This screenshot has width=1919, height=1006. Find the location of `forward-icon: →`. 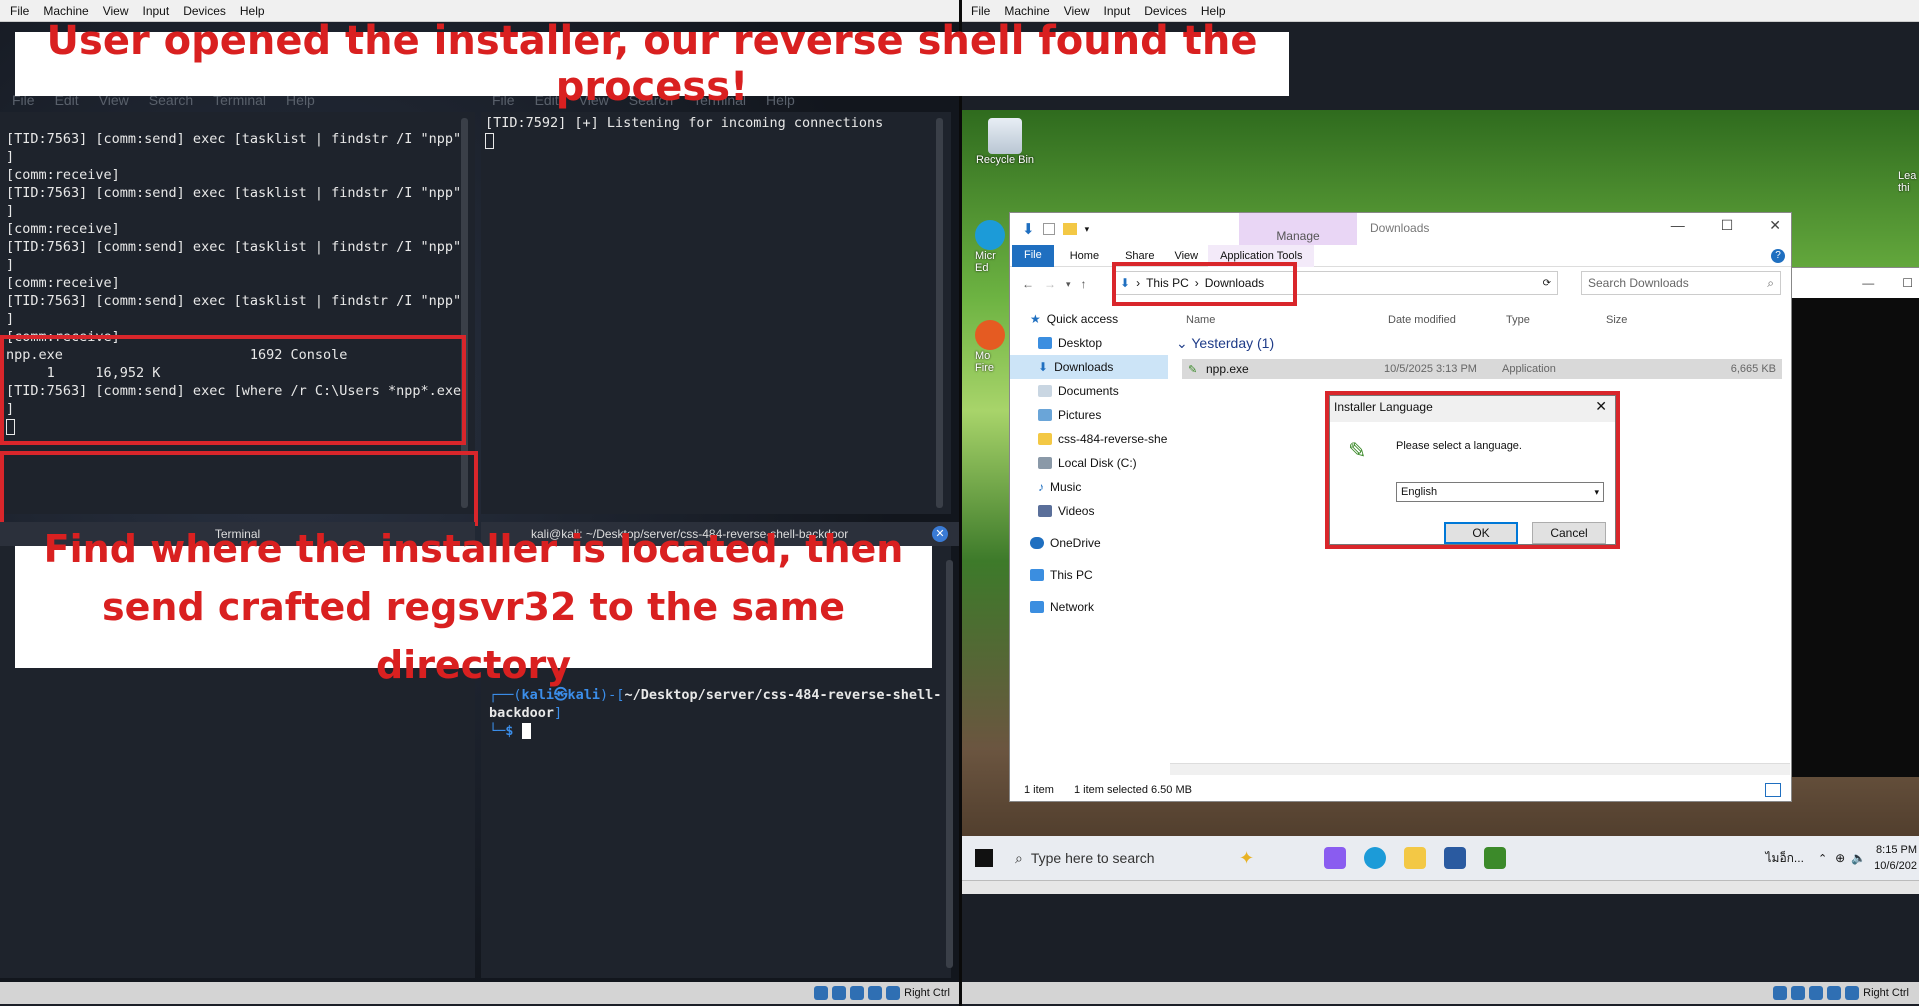

forward-icon: → is located at coordinates (1050, 284).